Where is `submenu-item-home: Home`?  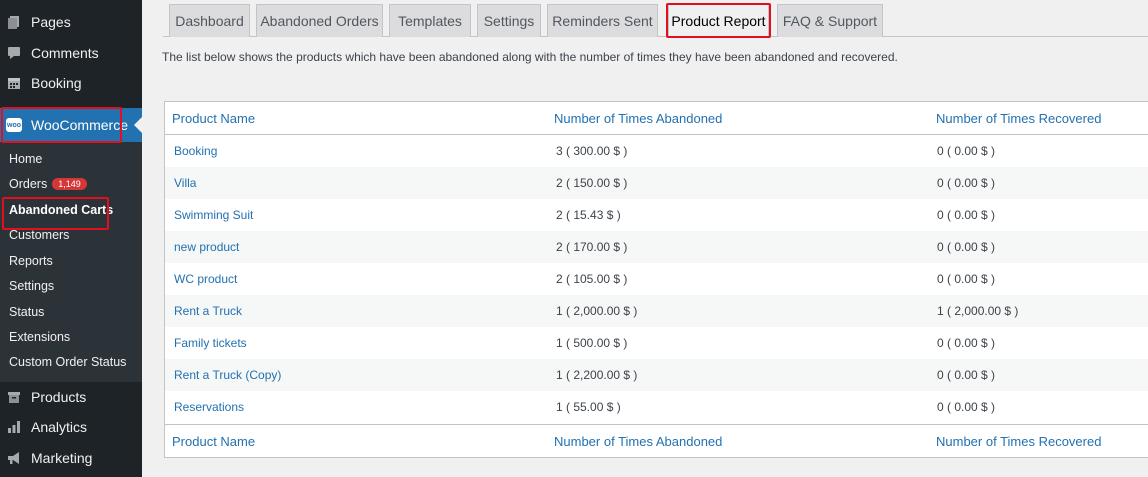
submenu-item-home: Home is located at coordinates (25, 159).